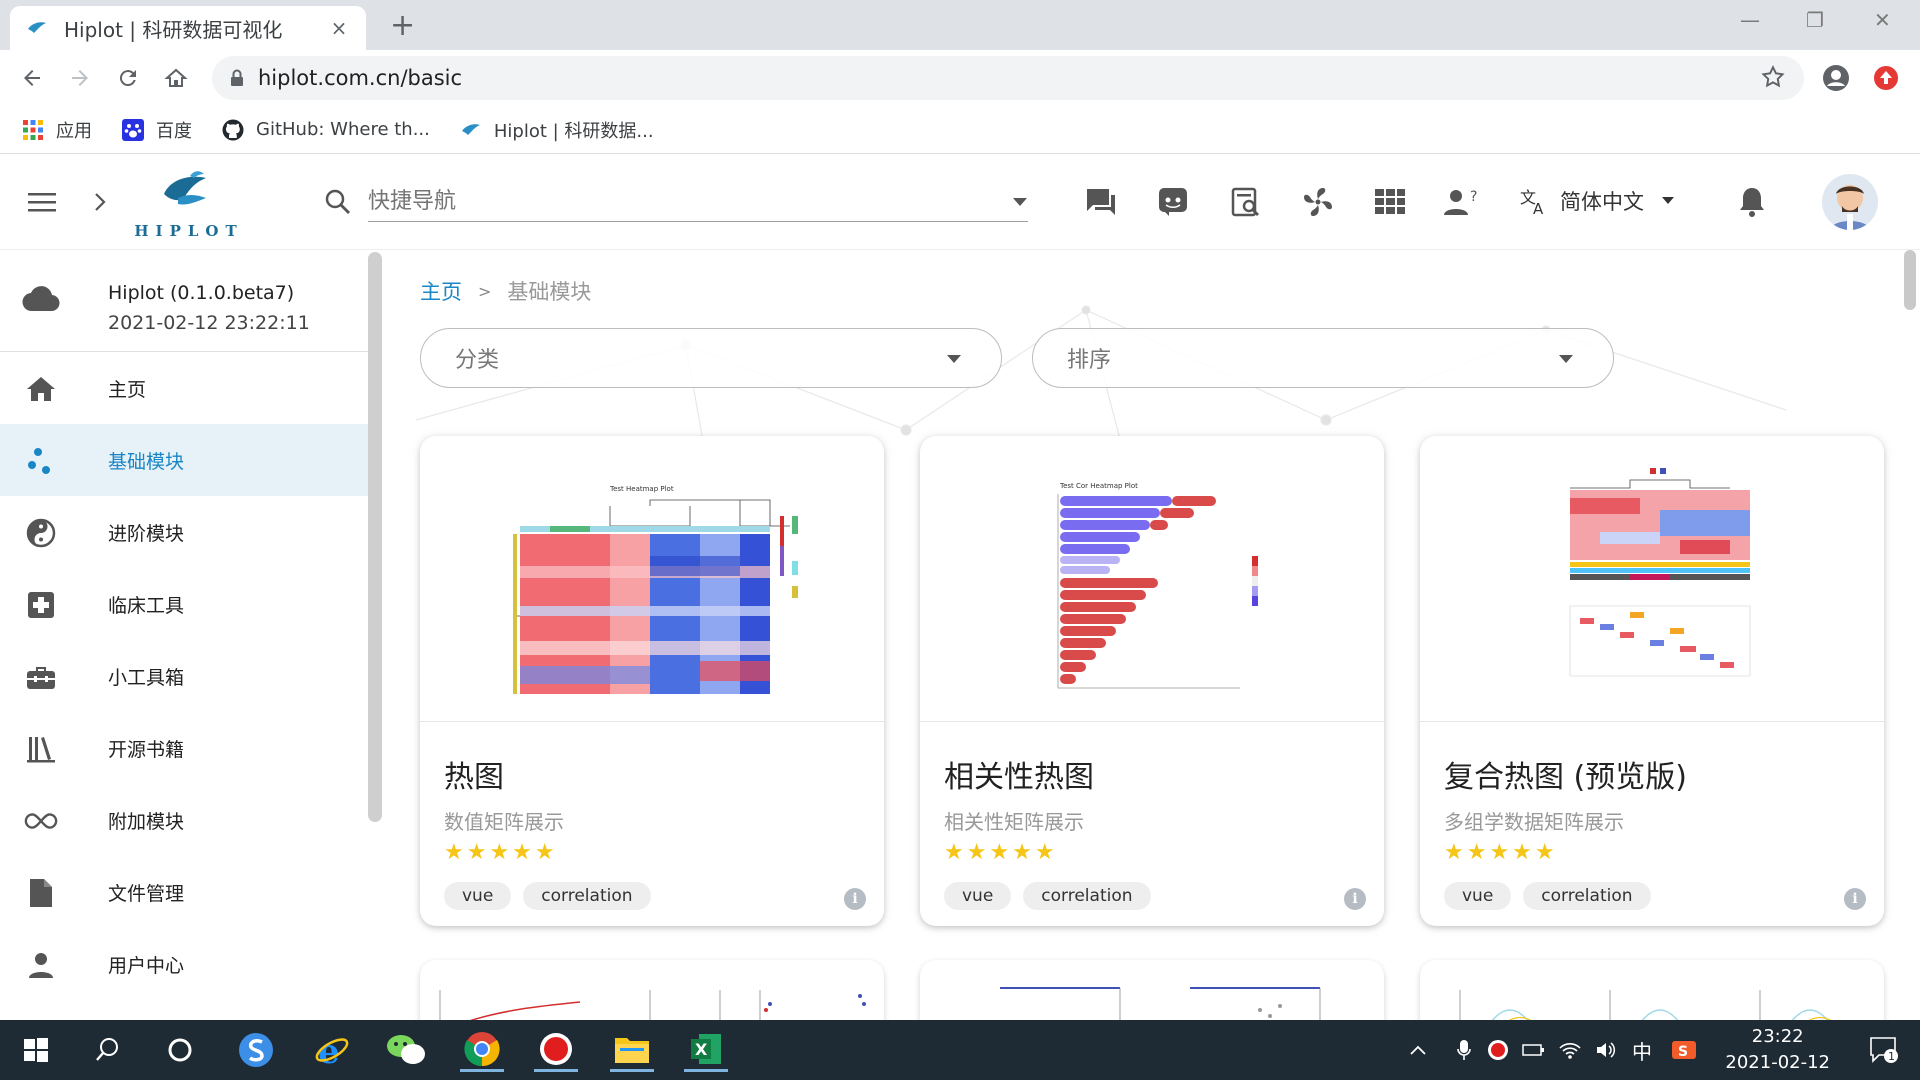  I want to click on quick-nav-select, so click(698, 202).